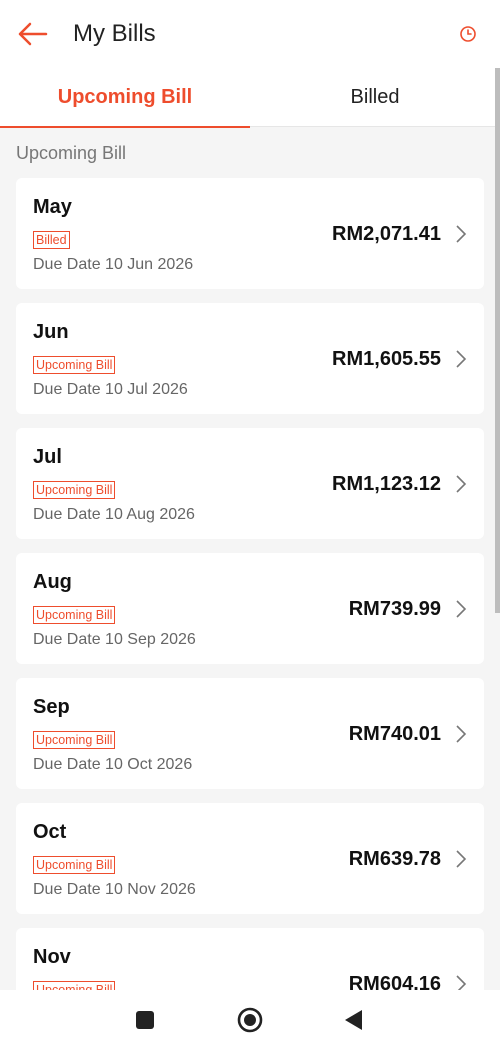  I want to click on bill-amount: RM639.78, so click(394, 859).